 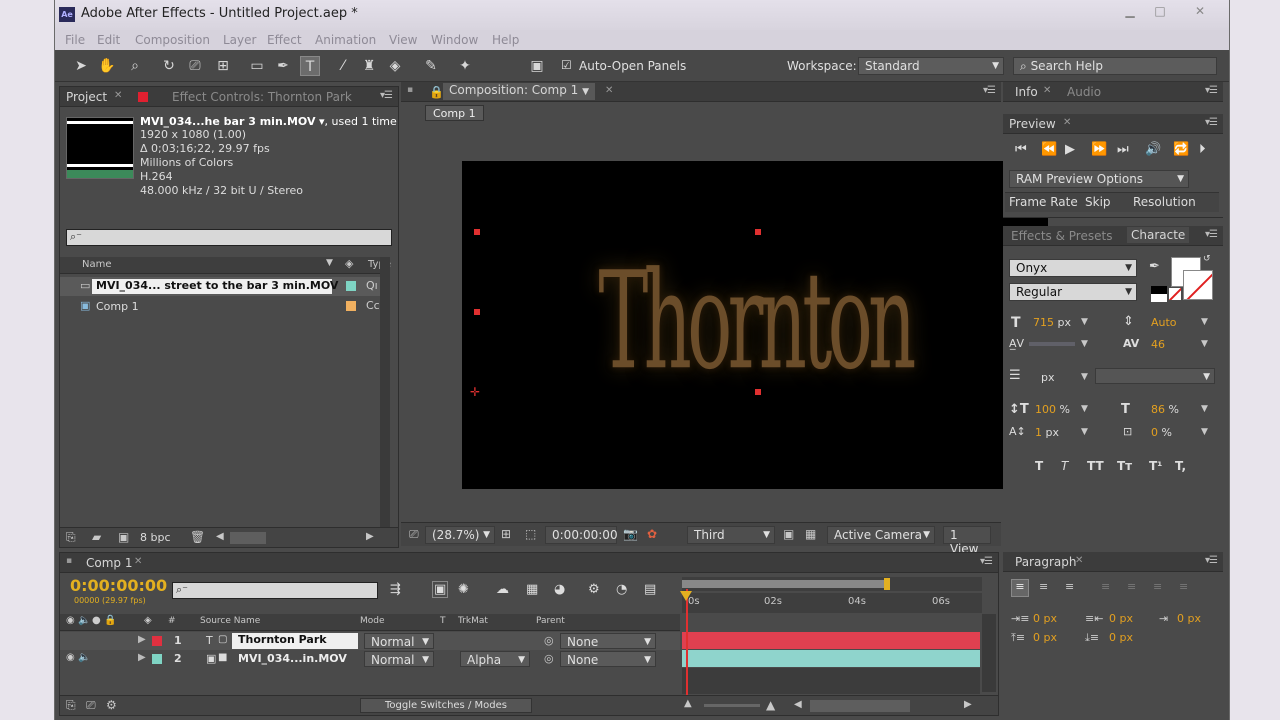 I want to click on solo-icon: ●, so click(x=96, y=620).